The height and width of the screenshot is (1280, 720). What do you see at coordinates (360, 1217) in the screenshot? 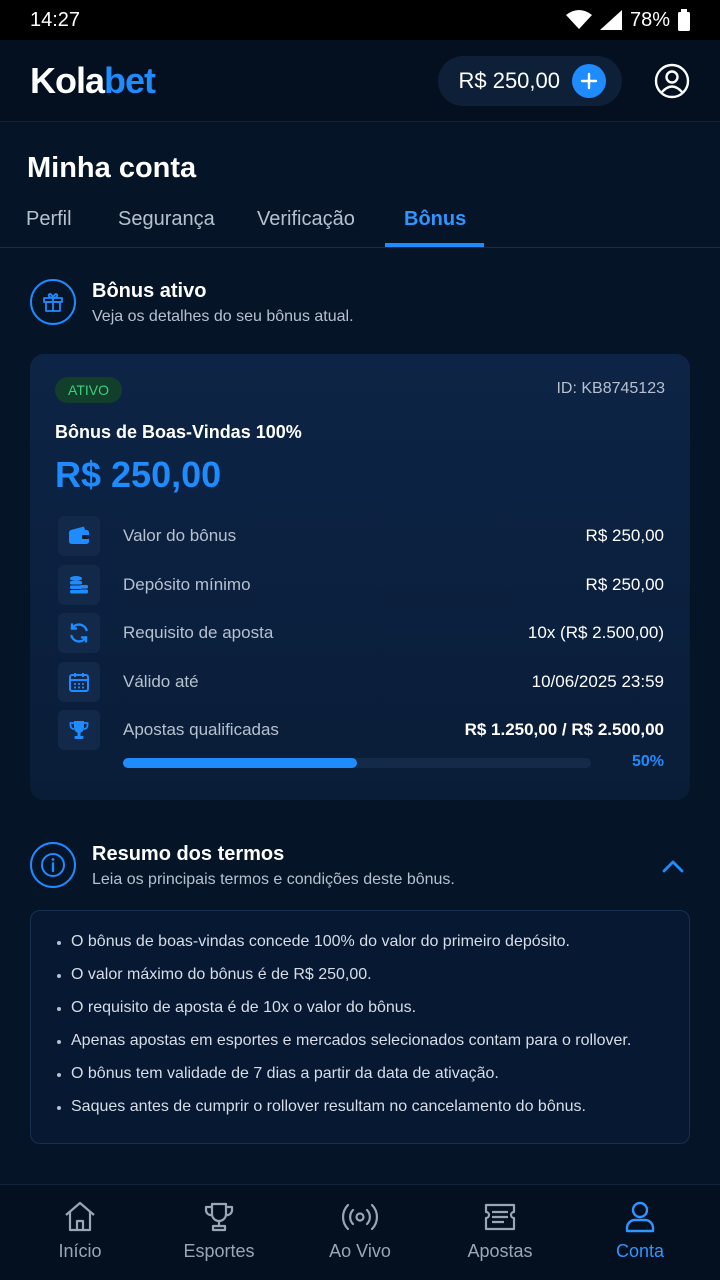
I see `live-icon` at bounding box center [360, 1217].